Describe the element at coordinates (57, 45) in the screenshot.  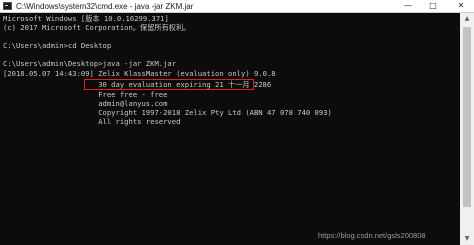
I see `console-line-cd-command: C:\Users\admin>cd Desktop` at that location.